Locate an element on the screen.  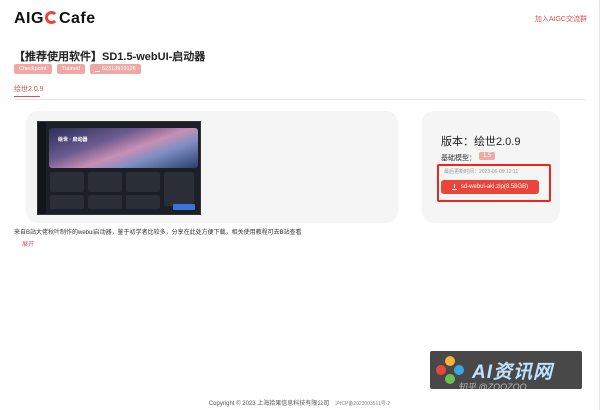
tag-trained: Trained is located at coordinates (70, 69).